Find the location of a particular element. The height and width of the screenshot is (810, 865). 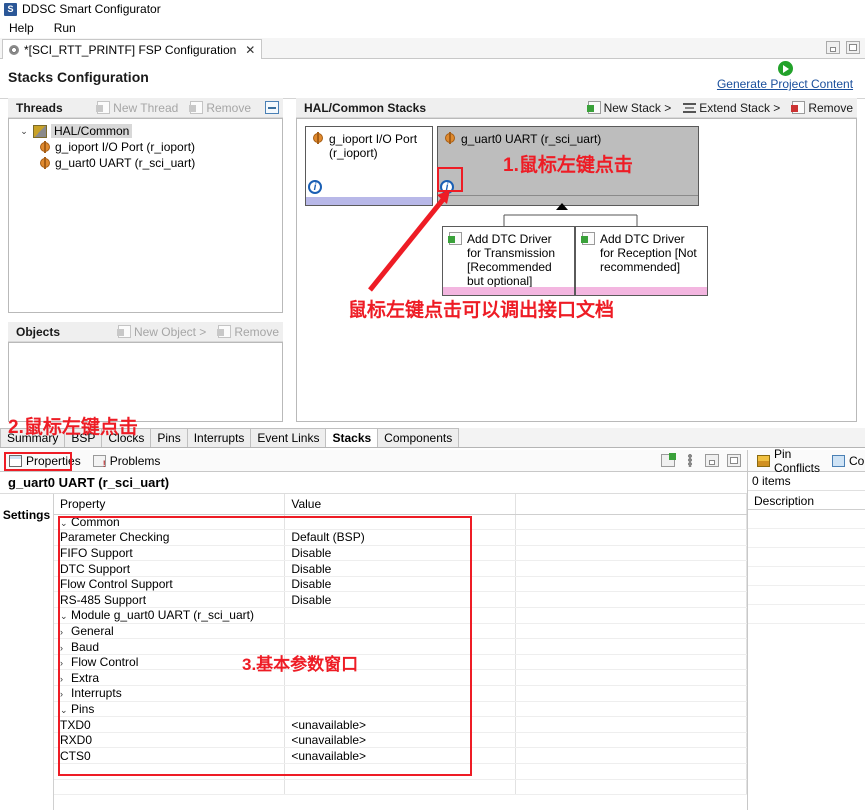

row-value: Default (BSP) is located at coordinates (400, 537).